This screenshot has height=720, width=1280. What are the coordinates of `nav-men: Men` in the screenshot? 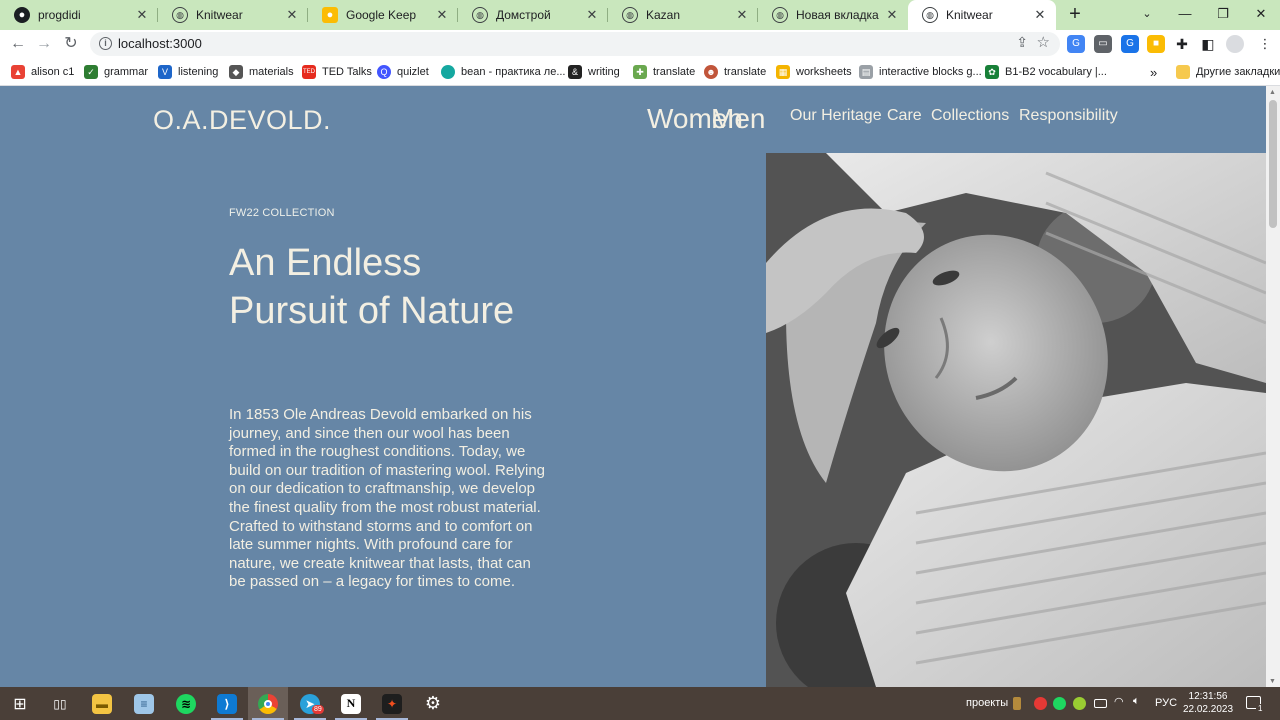 It's located at (738, 119).